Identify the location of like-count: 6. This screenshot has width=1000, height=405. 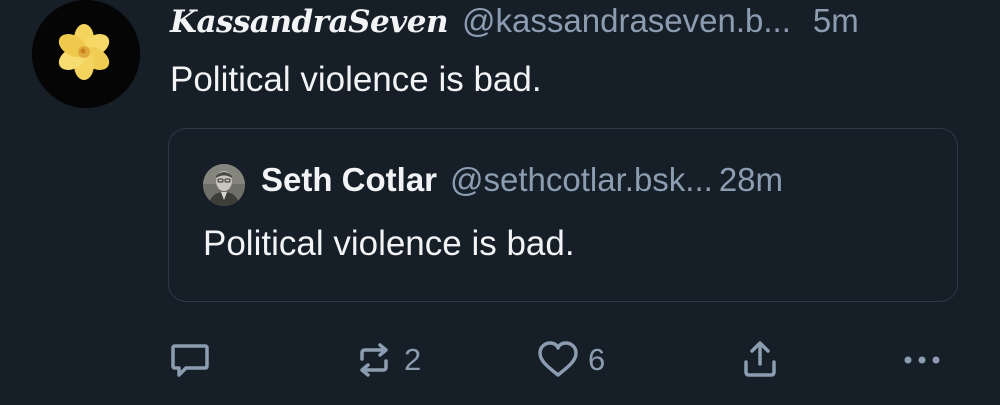
(597, 359).